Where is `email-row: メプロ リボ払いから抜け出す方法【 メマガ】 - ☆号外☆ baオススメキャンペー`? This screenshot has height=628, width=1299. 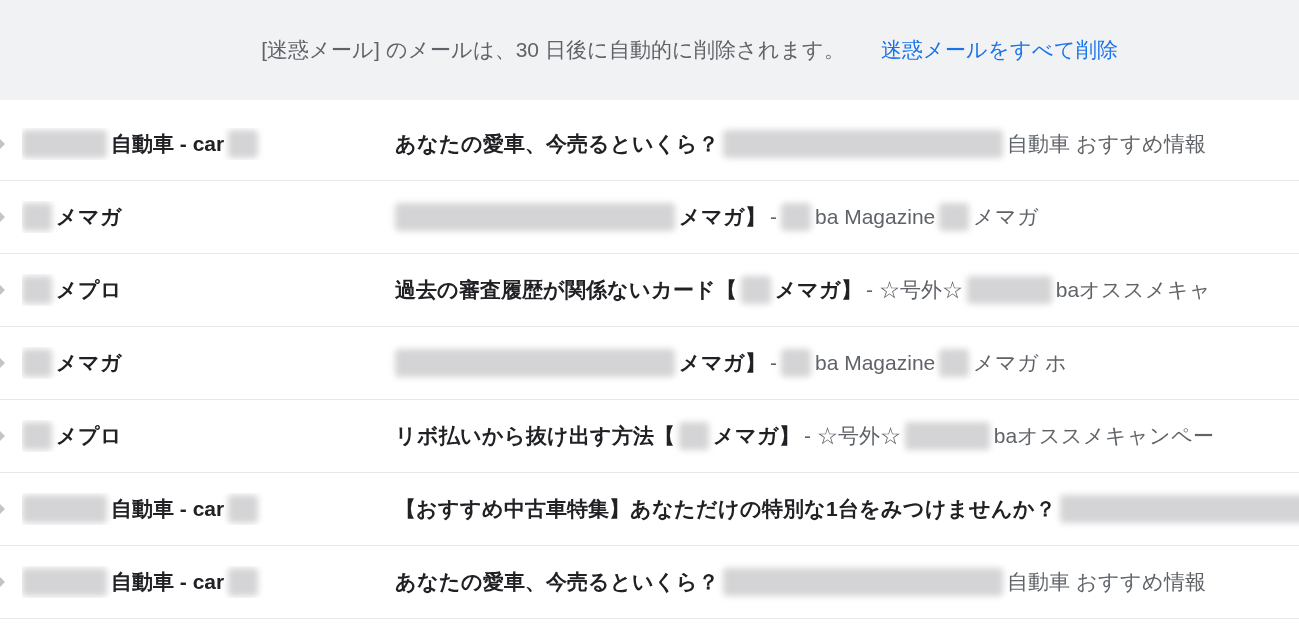
email-row: メプロ リボ払いから抜け出す方法【 メマガ】 - ☆号外☆ baオススメキャンペー is located at coordinates (649, 436).